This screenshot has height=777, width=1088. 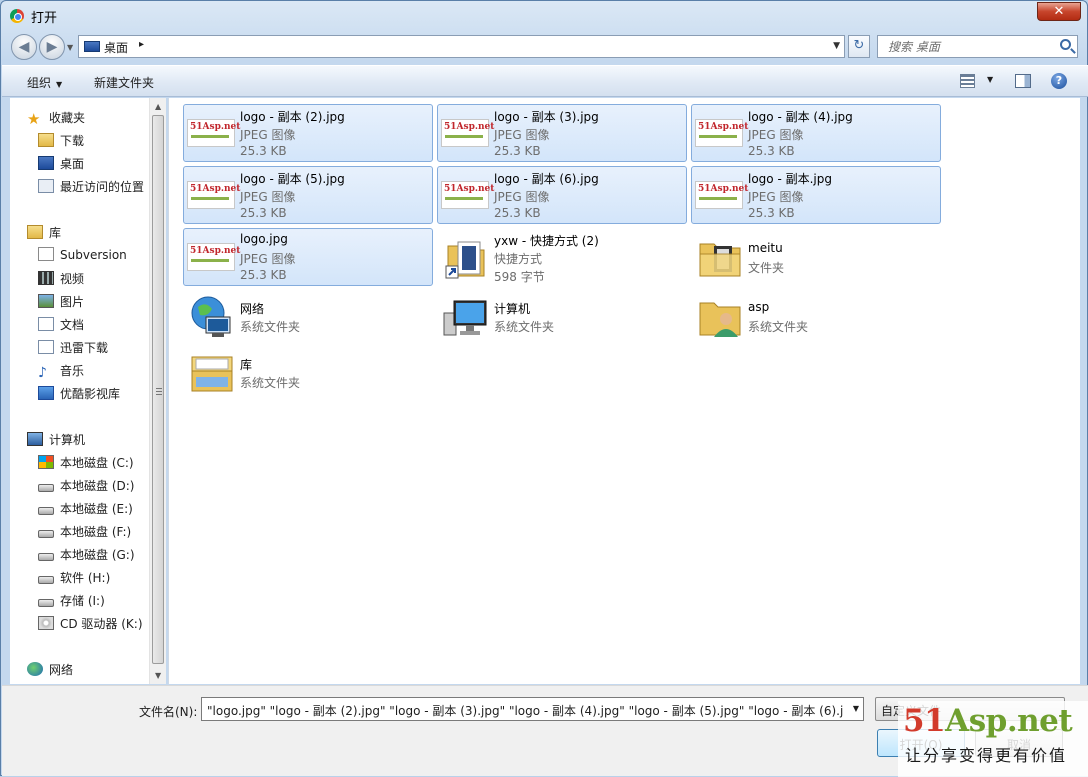 What do you see at coordinates (1065, 44) in the screenshot?
I see `search-icon` at bounding box center [1065, 44].